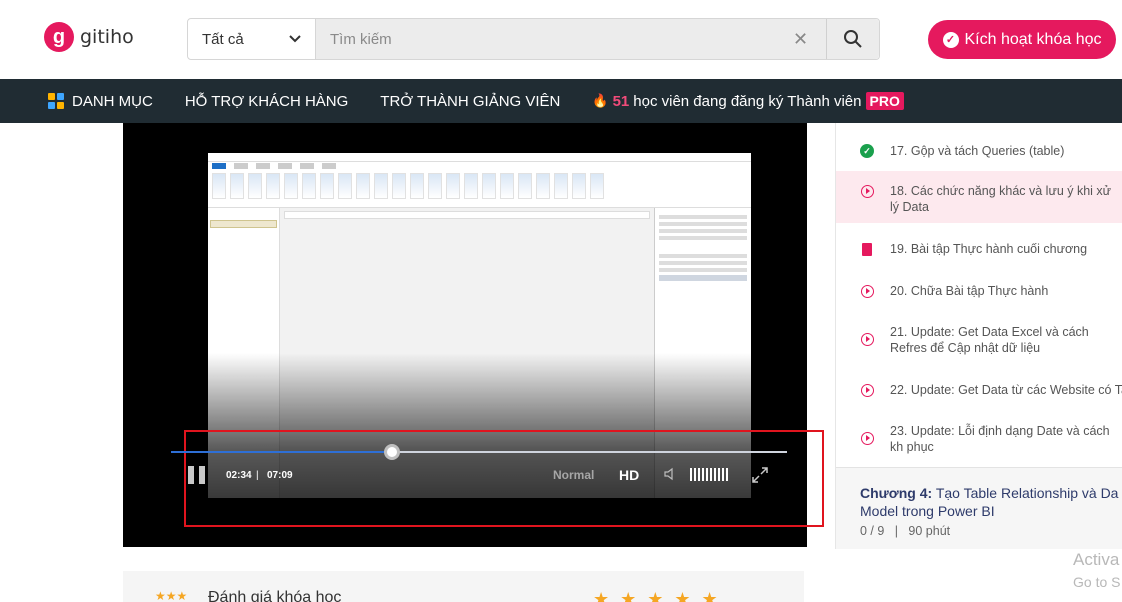  I want to click on lesson-item-17: ✓ 17. Gộp và tách Queries (table), so click(979, 151).